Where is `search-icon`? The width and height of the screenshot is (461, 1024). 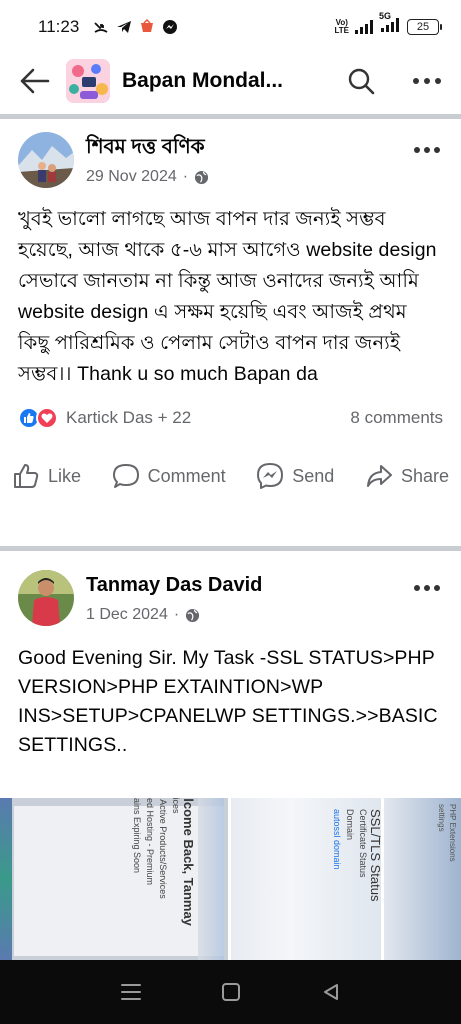 search-icon is located at coordinates (361, 81).